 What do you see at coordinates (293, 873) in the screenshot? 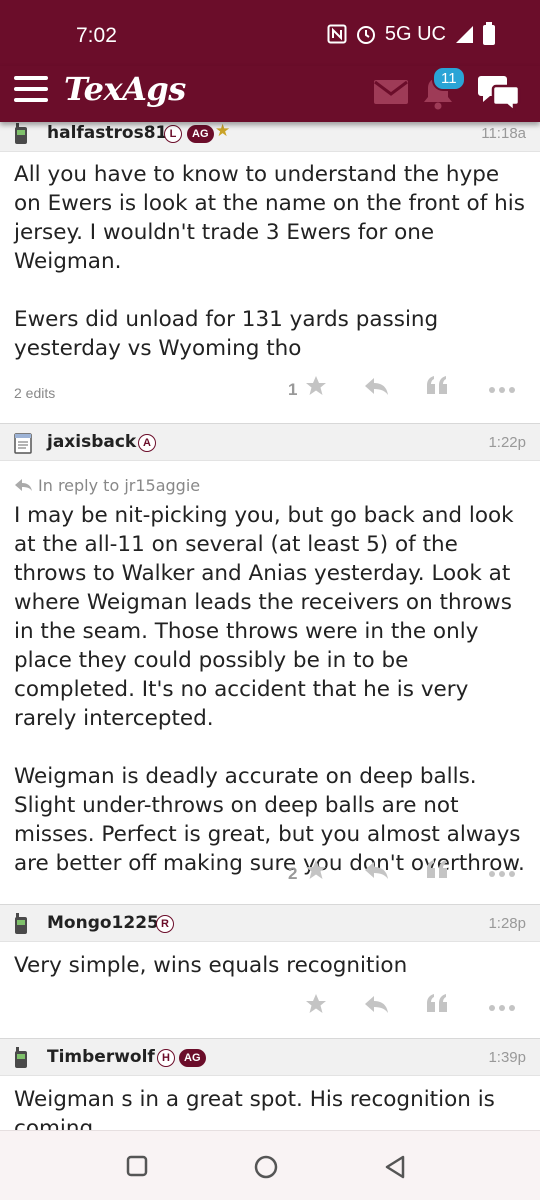
I see `star-count: 2` at bounding box center [293, 873].